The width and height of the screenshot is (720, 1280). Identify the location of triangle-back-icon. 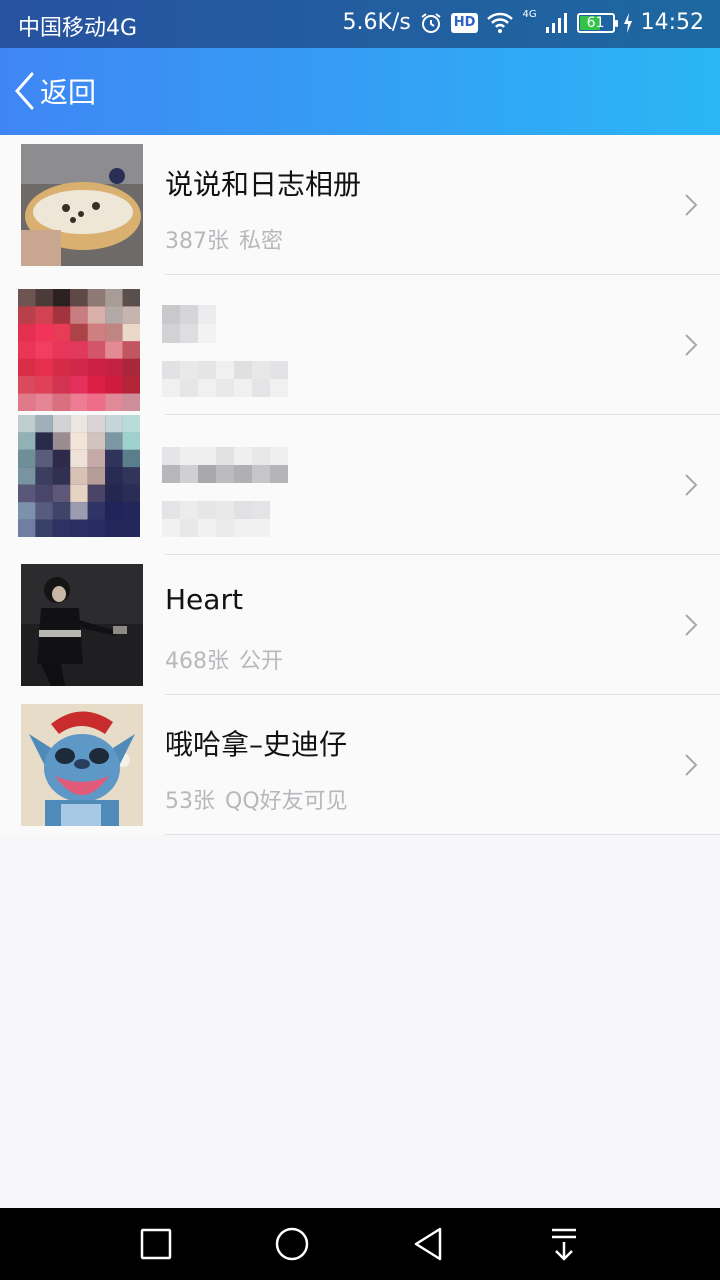
(428, 1244).